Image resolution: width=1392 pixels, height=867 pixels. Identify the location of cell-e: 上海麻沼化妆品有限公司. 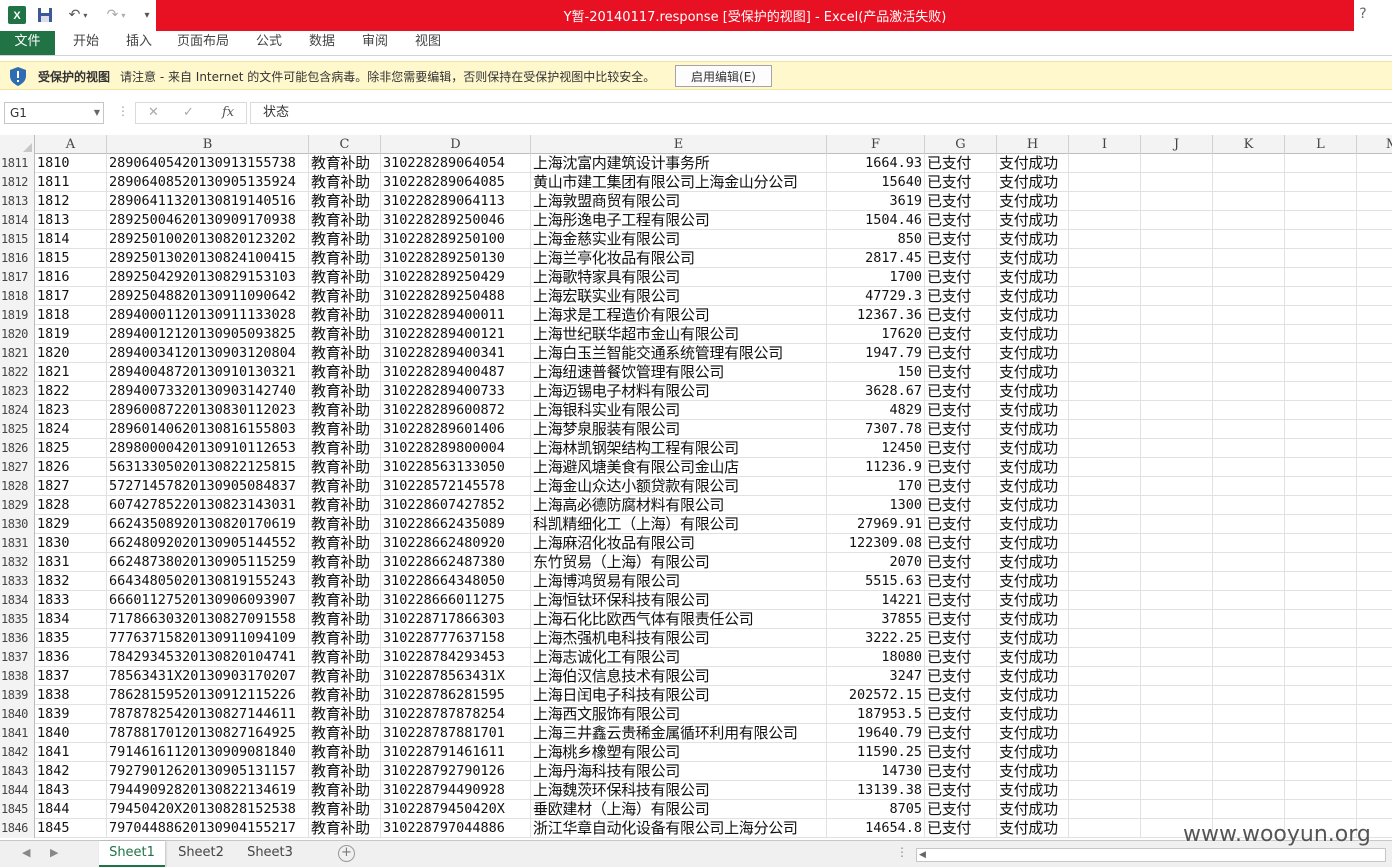
(679, 543).